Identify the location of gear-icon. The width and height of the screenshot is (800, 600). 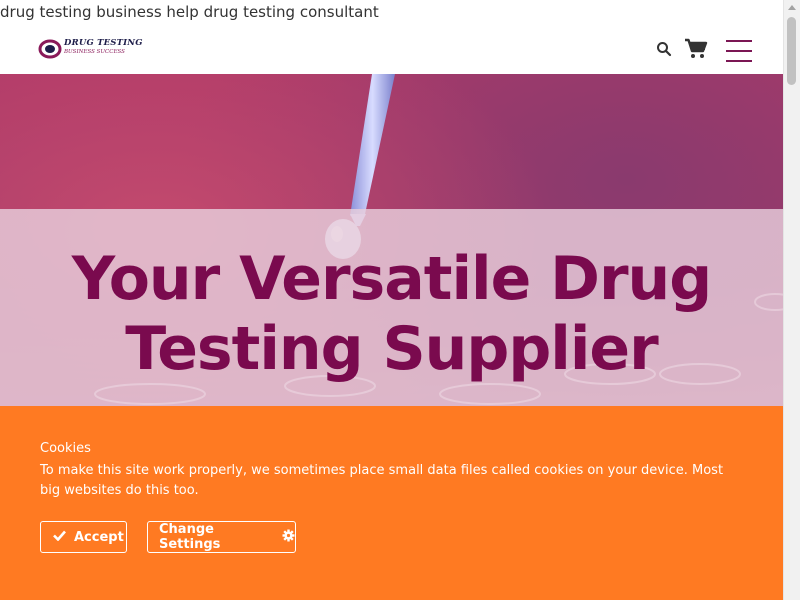
(288, 537).